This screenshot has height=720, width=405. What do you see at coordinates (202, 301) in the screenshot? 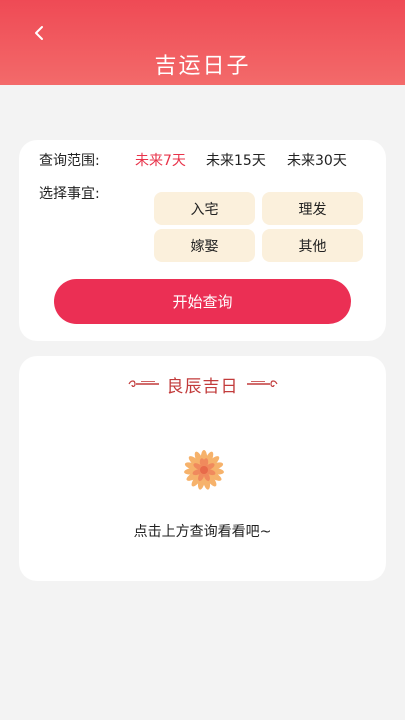
I see `start-query-button: 开始查询` at bounding box center [202, 301].